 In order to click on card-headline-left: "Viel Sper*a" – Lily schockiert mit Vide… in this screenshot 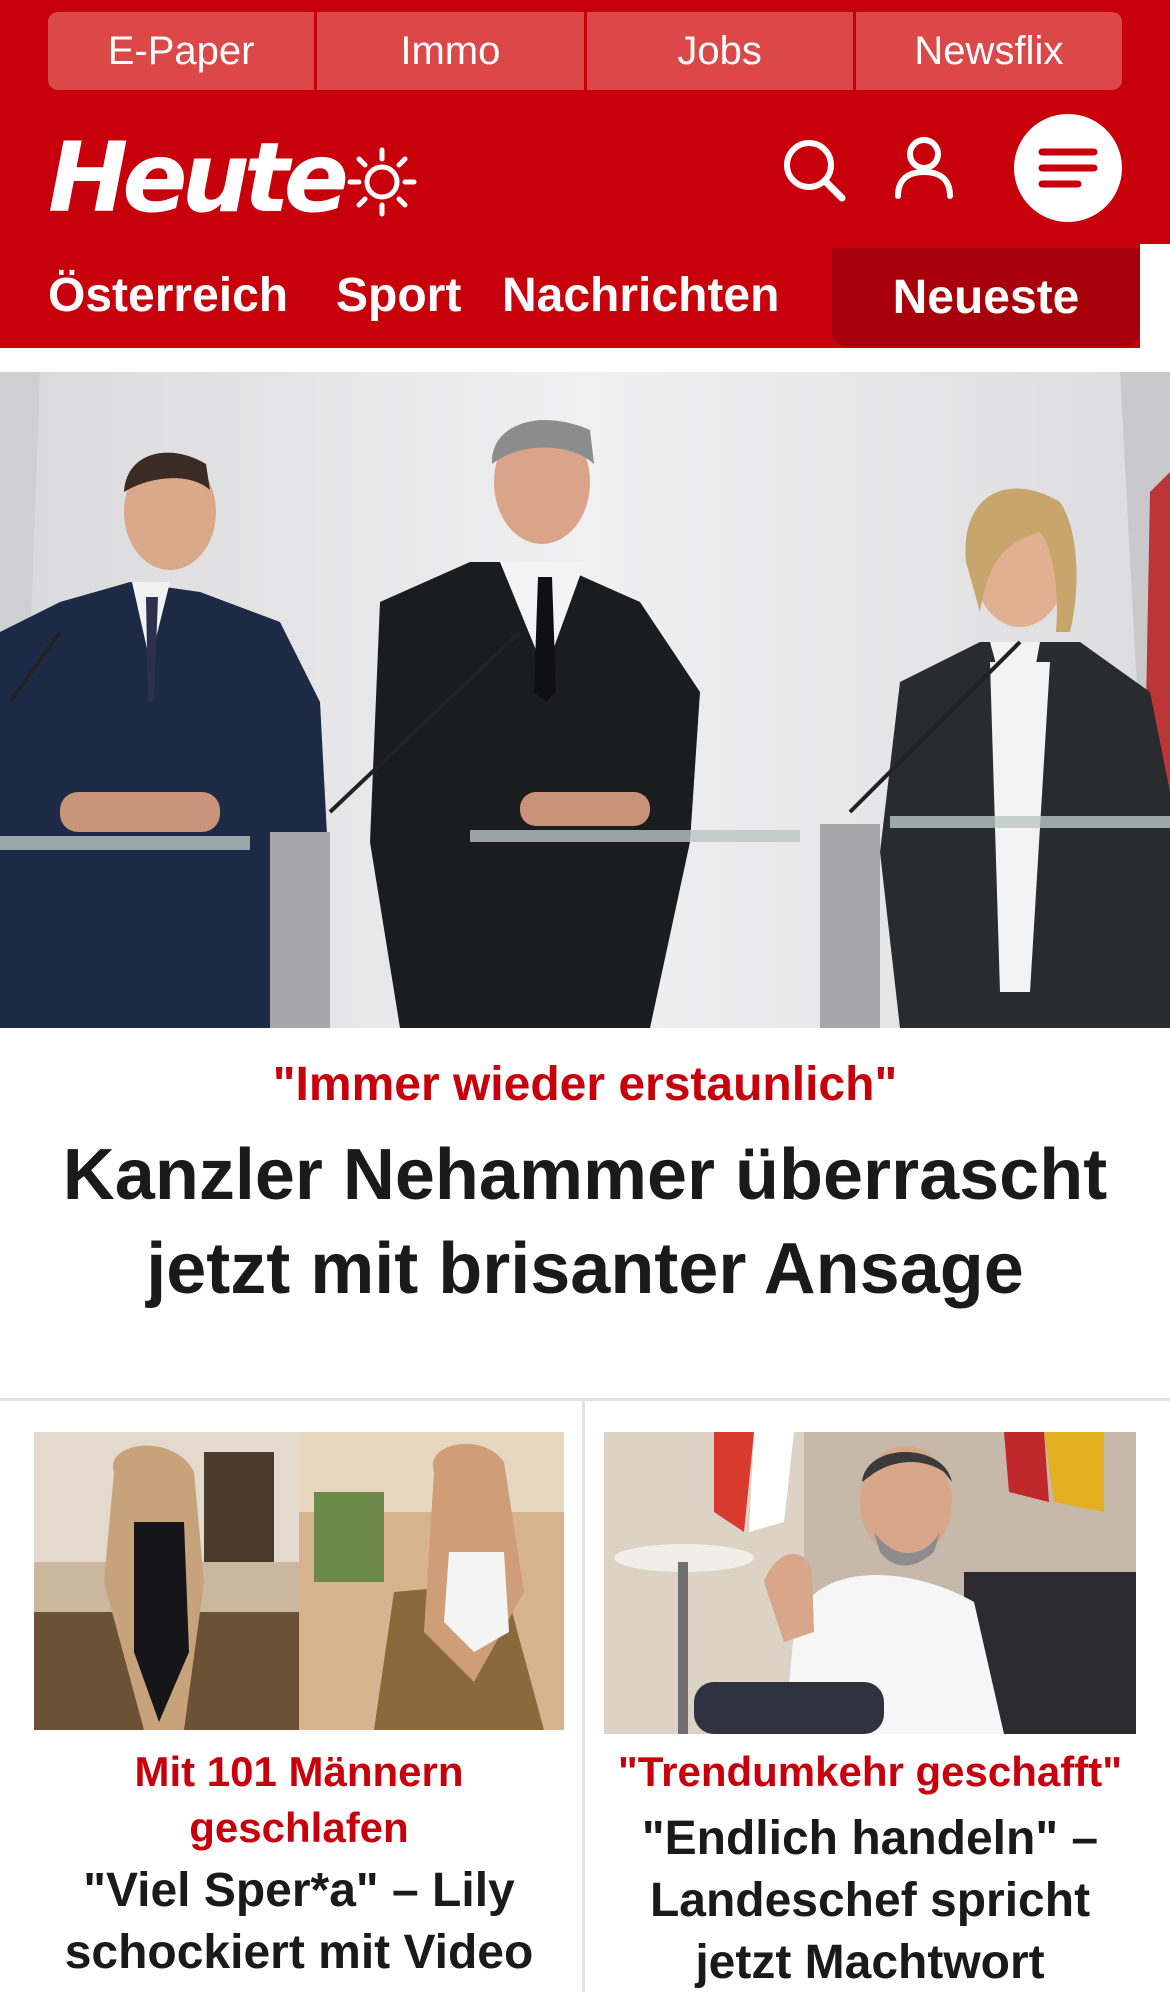, I will do `click(299, 1922)`.